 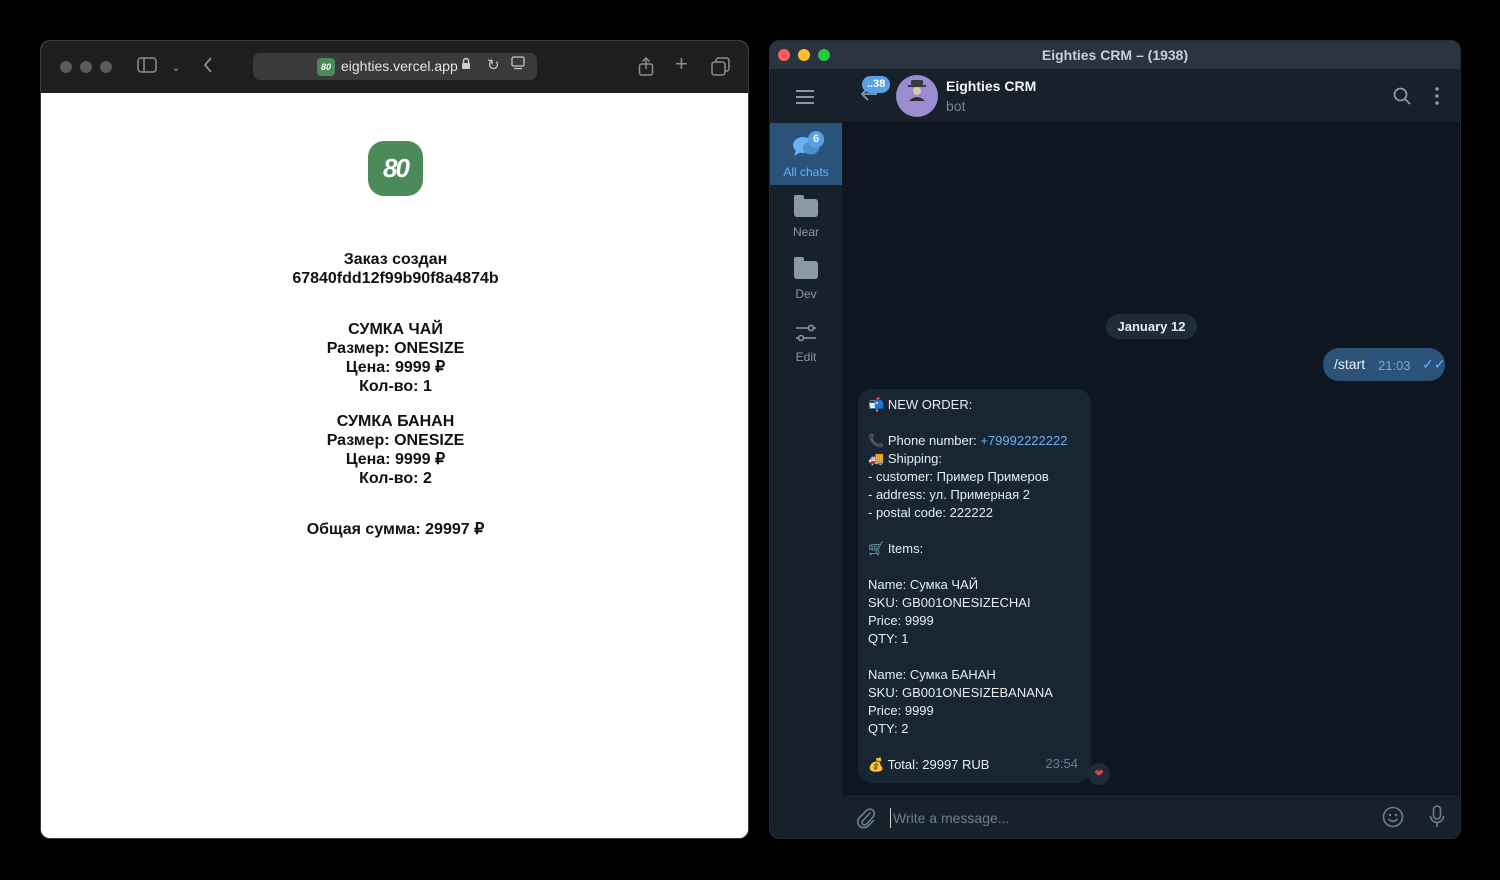 I want to click on item-size: Размер: ONESIZE, so click(x=395, y=440).